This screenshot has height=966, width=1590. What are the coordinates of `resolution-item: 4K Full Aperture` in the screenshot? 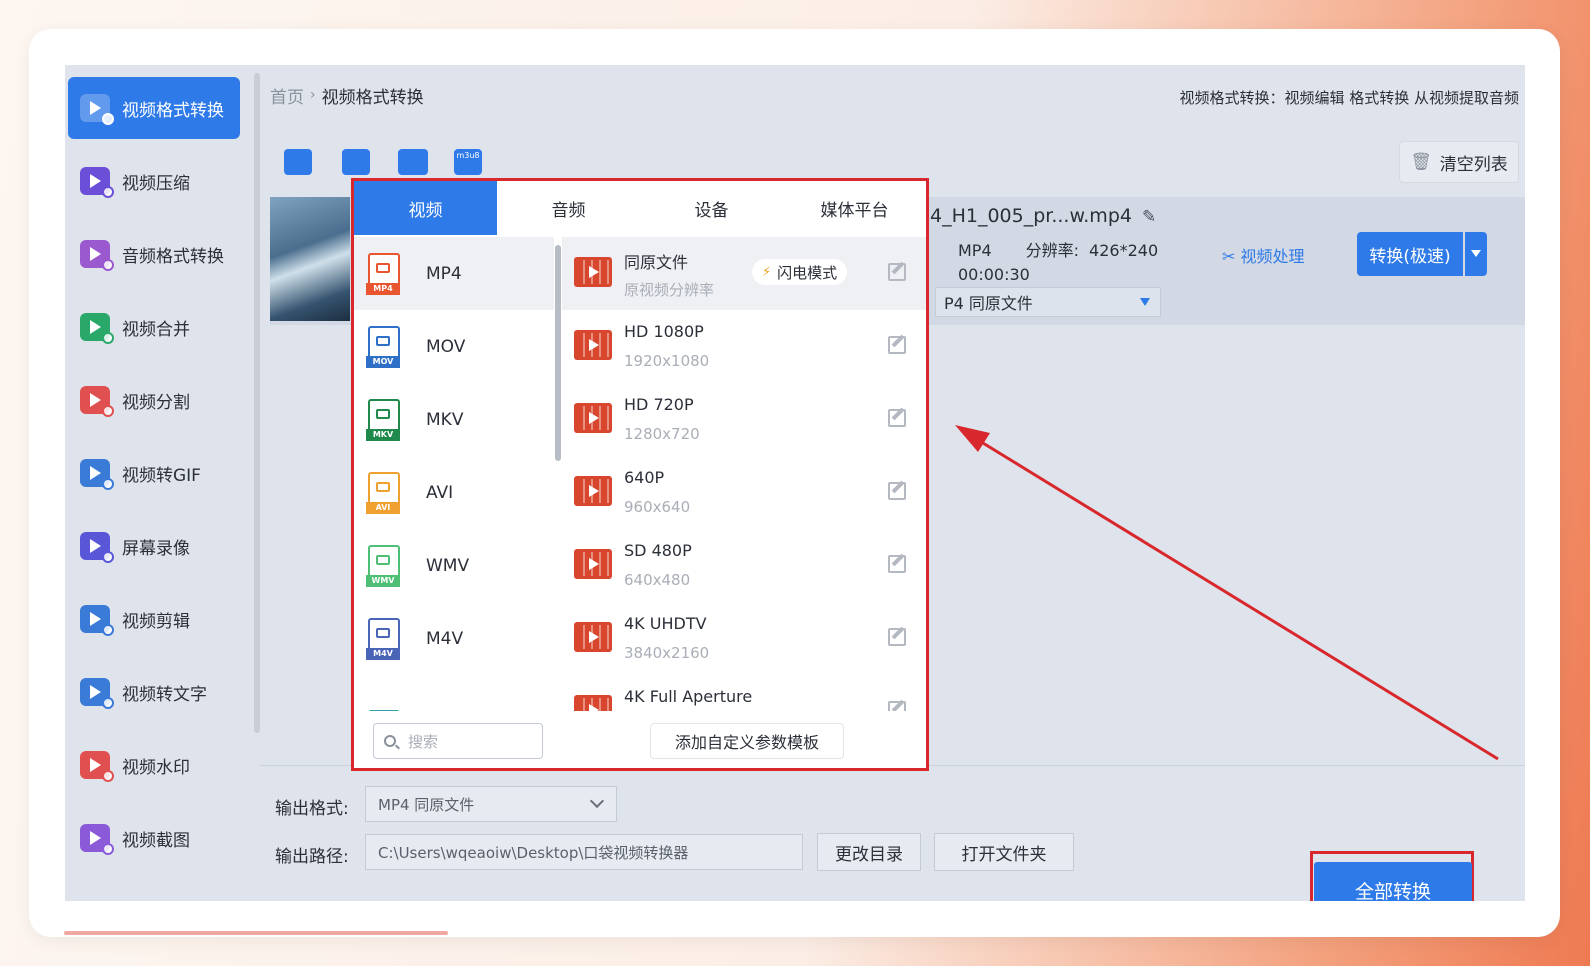 It's located at (744, 693).